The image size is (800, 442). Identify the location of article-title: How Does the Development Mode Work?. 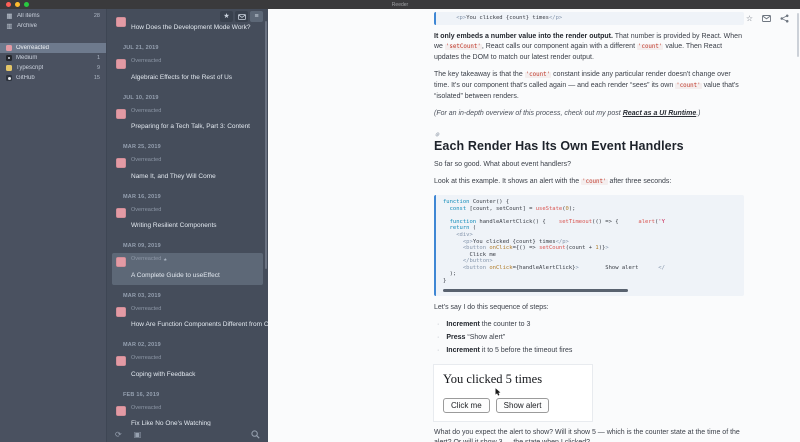
(191, 27).